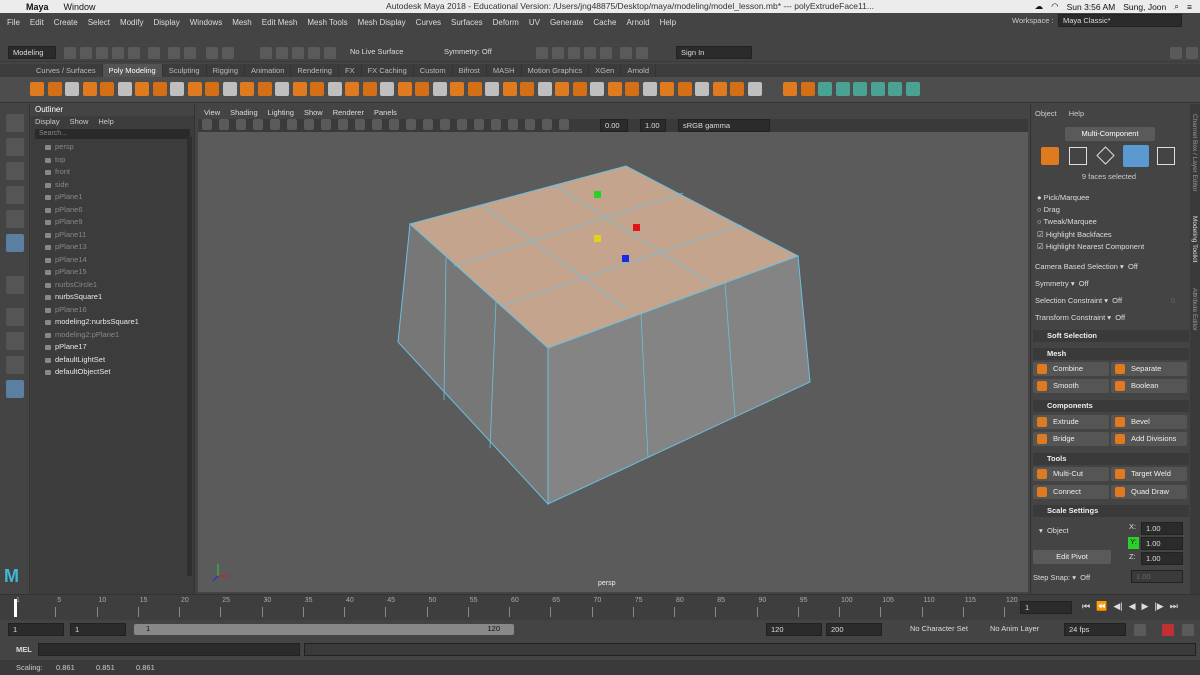  I want to click on color-space-dropdown: sRGB gamma, so click(724, 125).